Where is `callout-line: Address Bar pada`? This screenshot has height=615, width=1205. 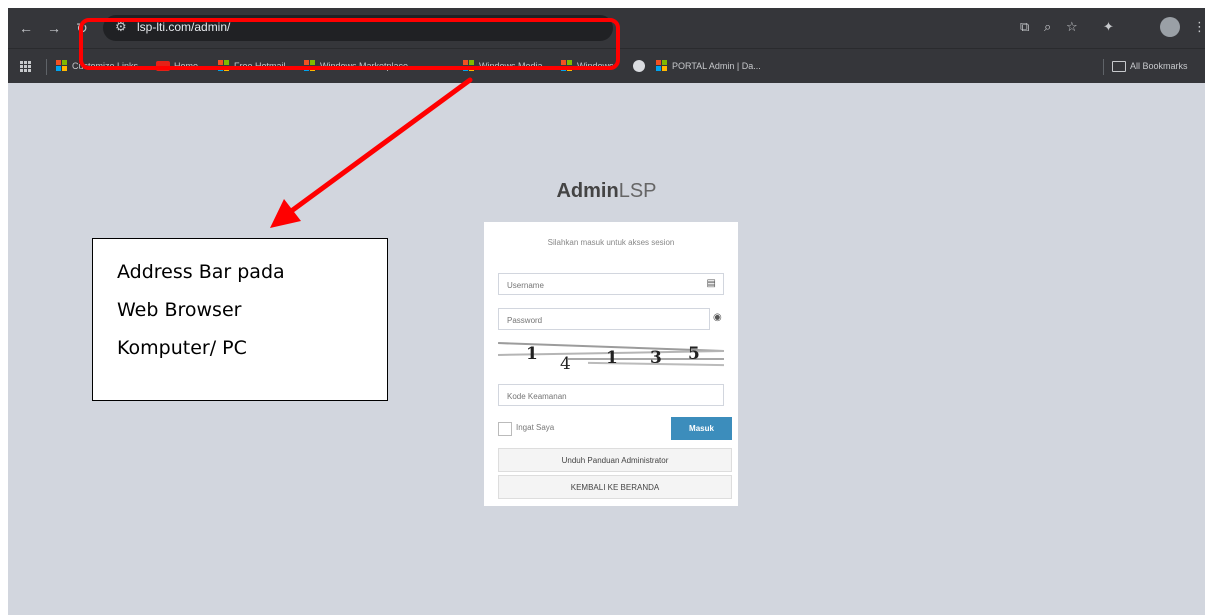 callout-line: Address Bar pada is located at coordinates (201, 272).